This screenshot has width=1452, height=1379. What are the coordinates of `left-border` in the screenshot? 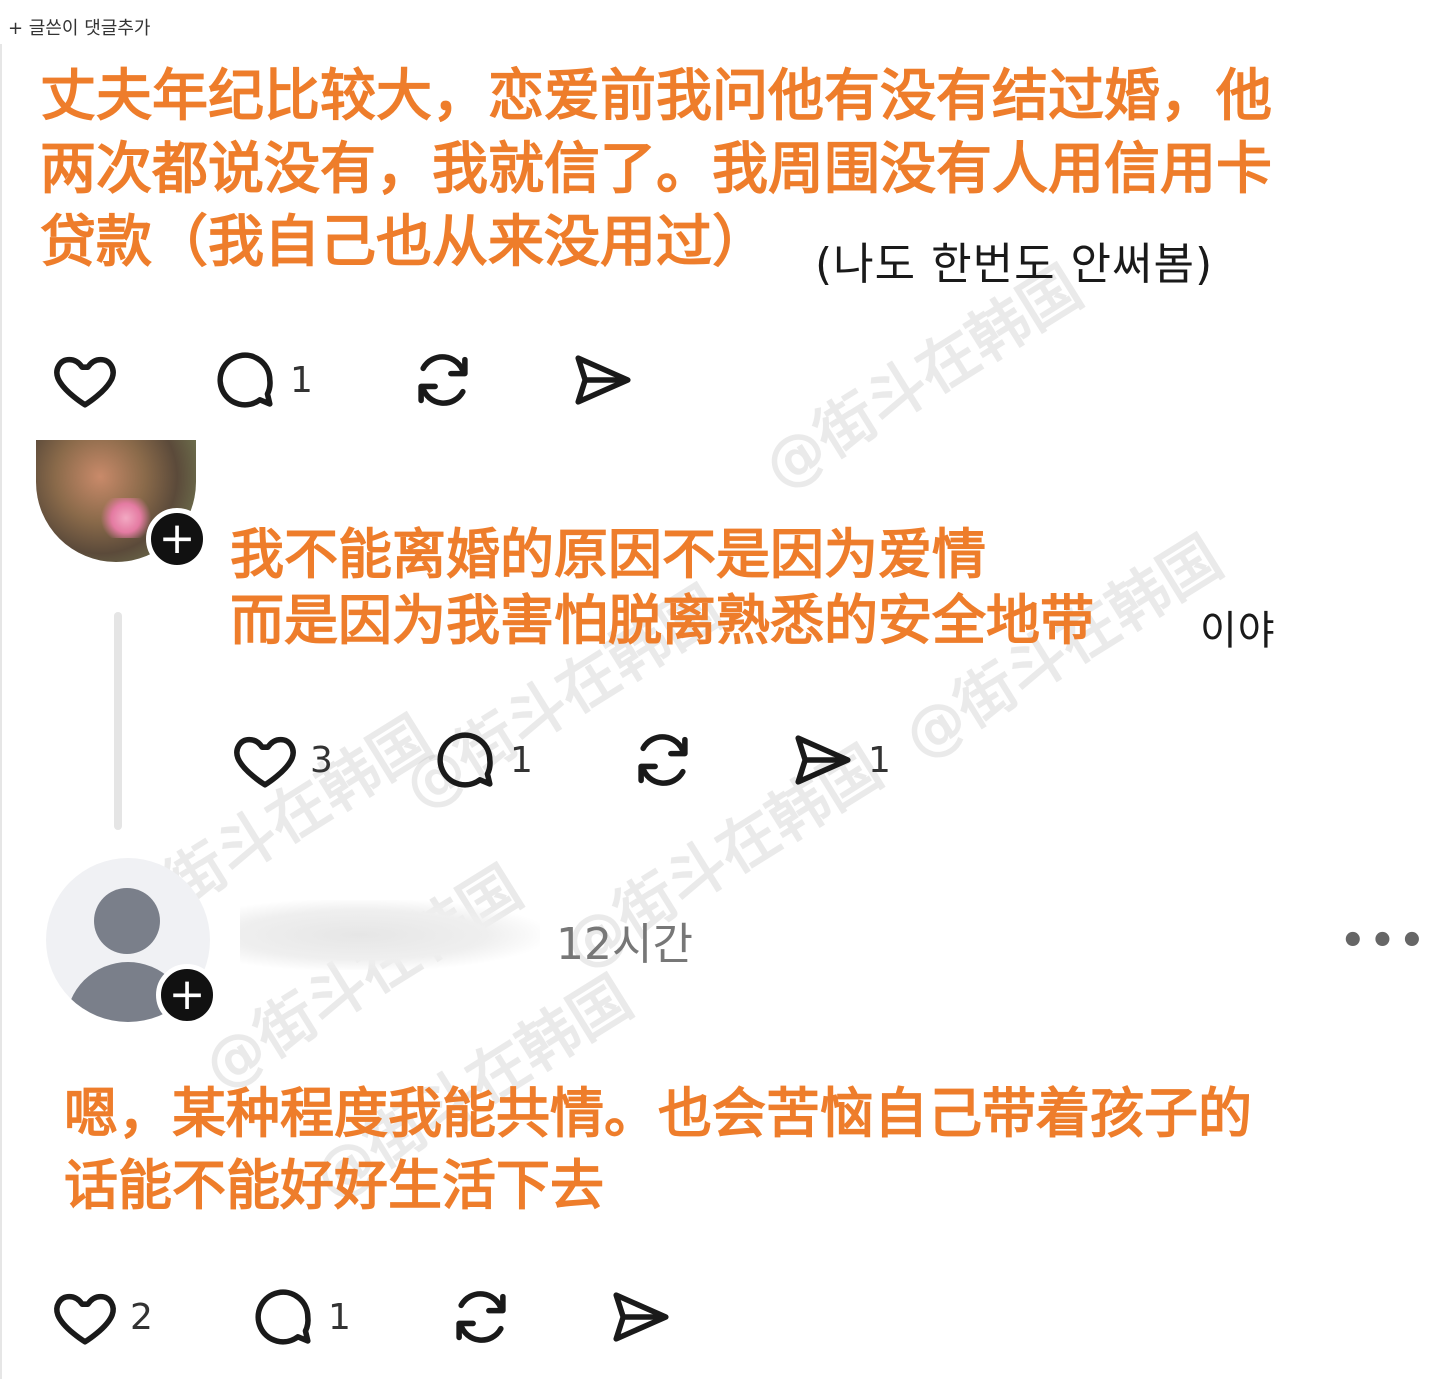 It's located at (1, 711).